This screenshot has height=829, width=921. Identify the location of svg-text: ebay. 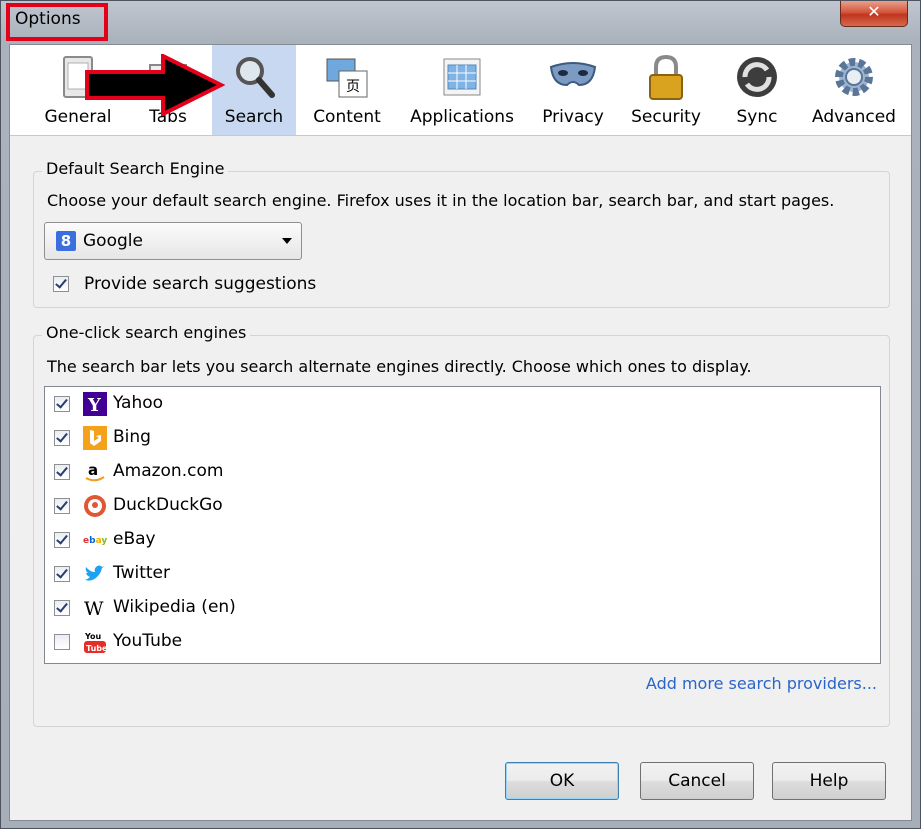
(95, 541).